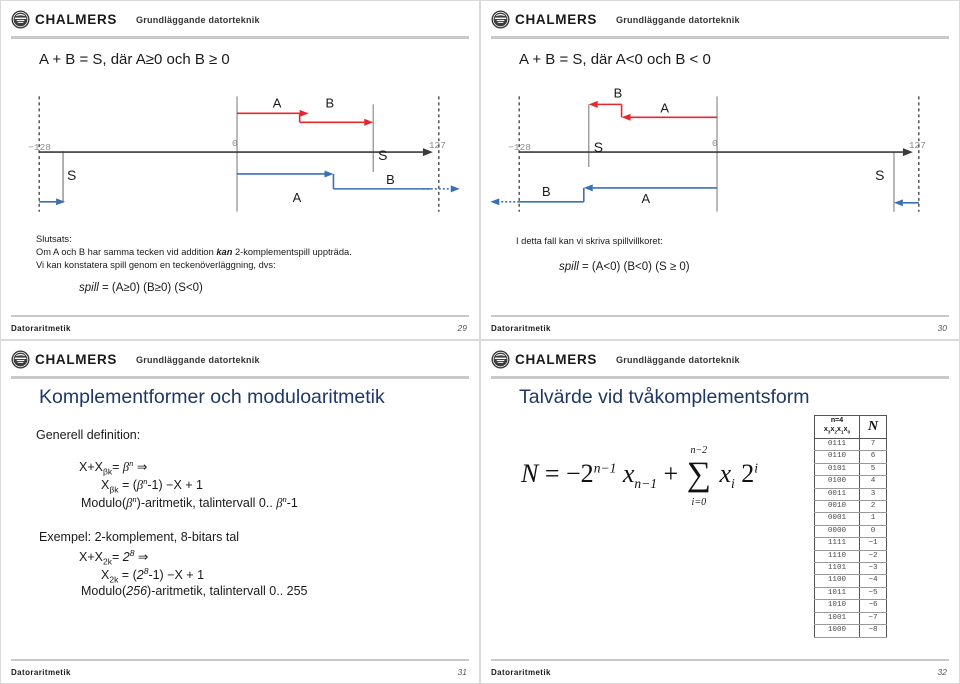 The height and width of the screenshot is (684, 960). What do you see at coordinates (175, 485) in the screenshot?
I see `gdl2-post: -1) −X + 1` at bounding box center [175, 485].